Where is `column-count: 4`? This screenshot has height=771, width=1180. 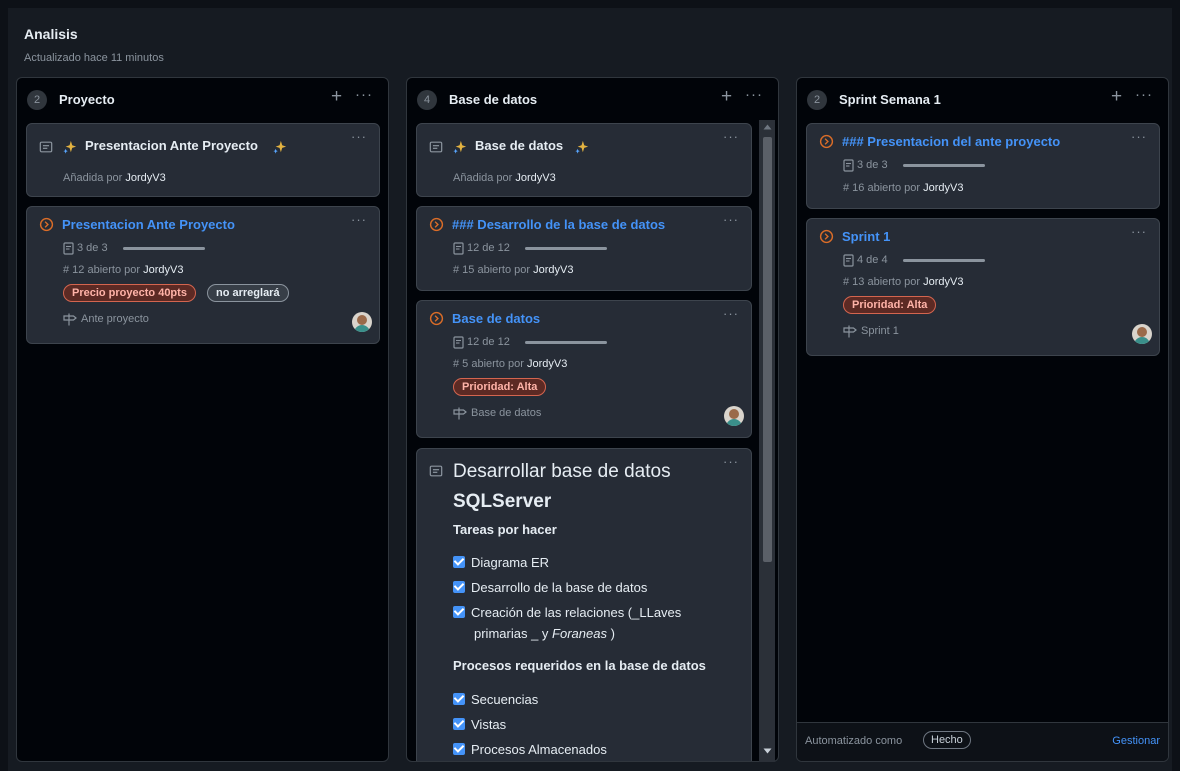 column-count: 4 is located at coordinates (427, 100).